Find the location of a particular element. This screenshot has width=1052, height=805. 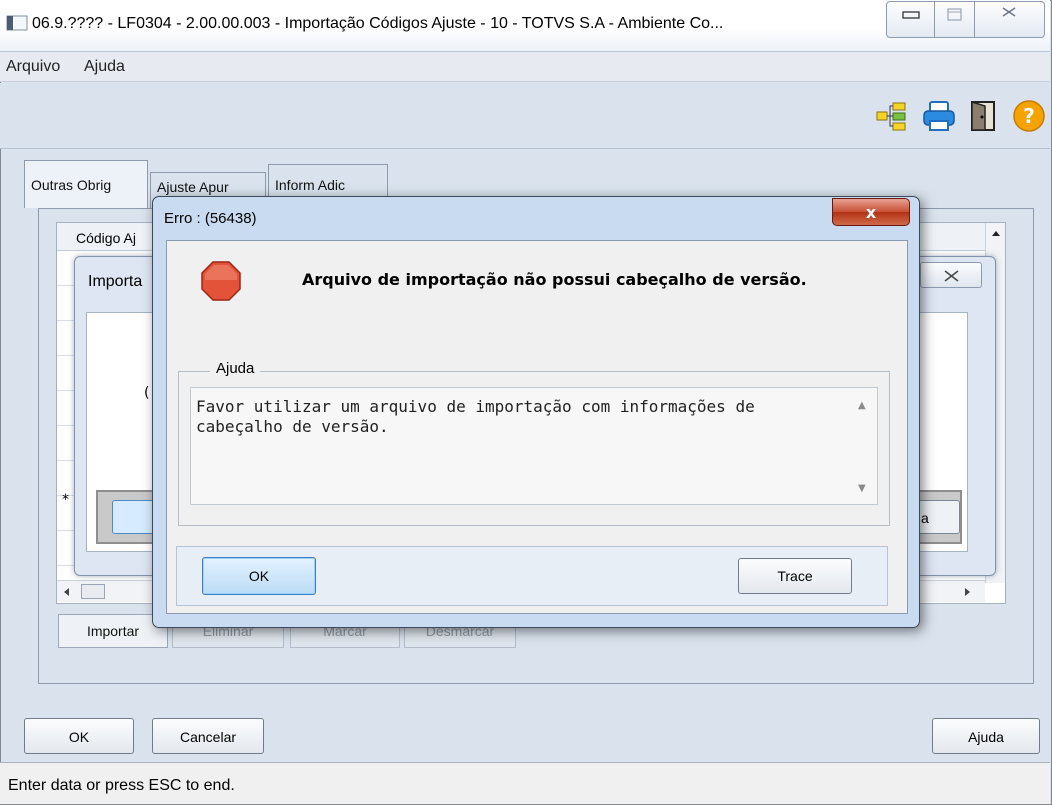

import-dialog-close-button is located at coordinates (951, 275).